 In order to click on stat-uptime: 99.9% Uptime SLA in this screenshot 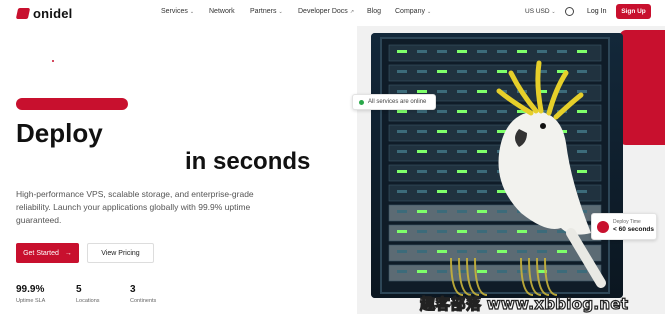, I will do `click(30, 294)`.